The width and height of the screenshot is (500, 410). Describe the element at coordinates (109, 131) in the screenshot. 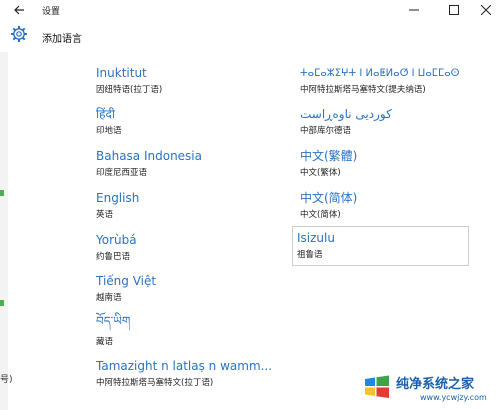

I see `language-chinese-name: 印地语` at that location.